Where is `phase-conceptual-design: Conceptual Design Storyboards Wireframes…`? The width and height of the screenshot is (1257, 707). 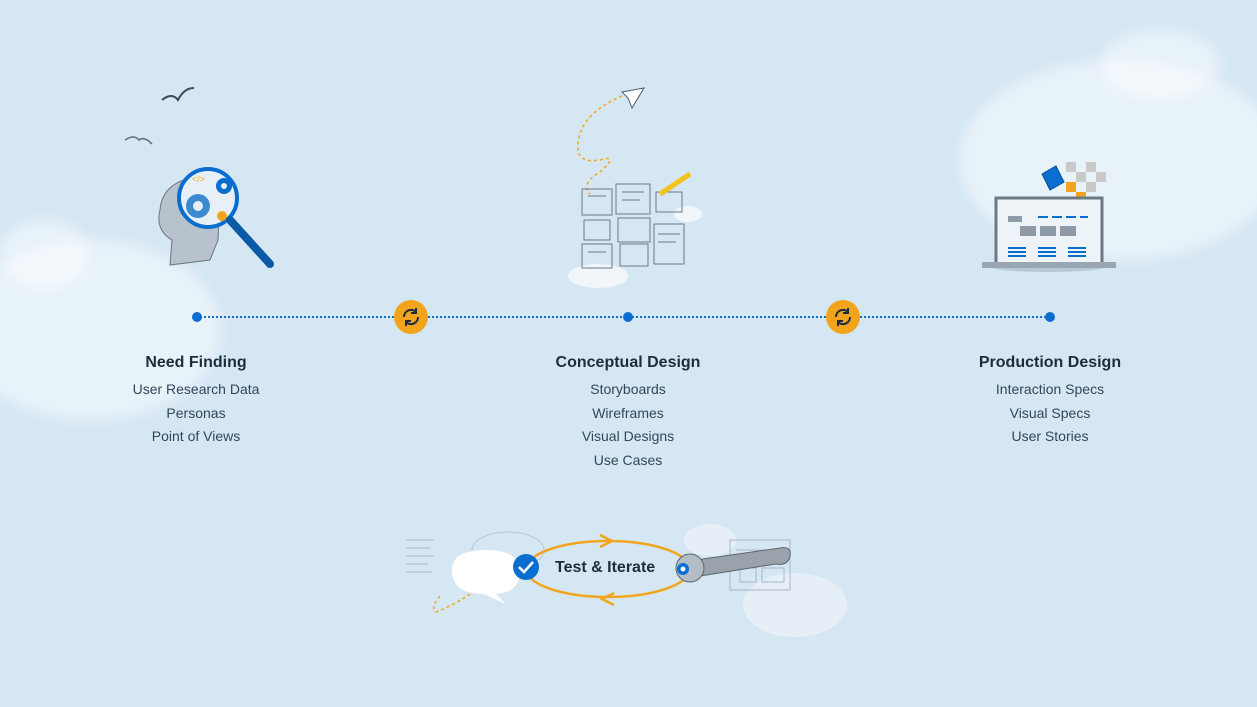
phase-conceptual-design: Conceptual Design Storyboards Wireframes… is located at coordinates (628, 412).